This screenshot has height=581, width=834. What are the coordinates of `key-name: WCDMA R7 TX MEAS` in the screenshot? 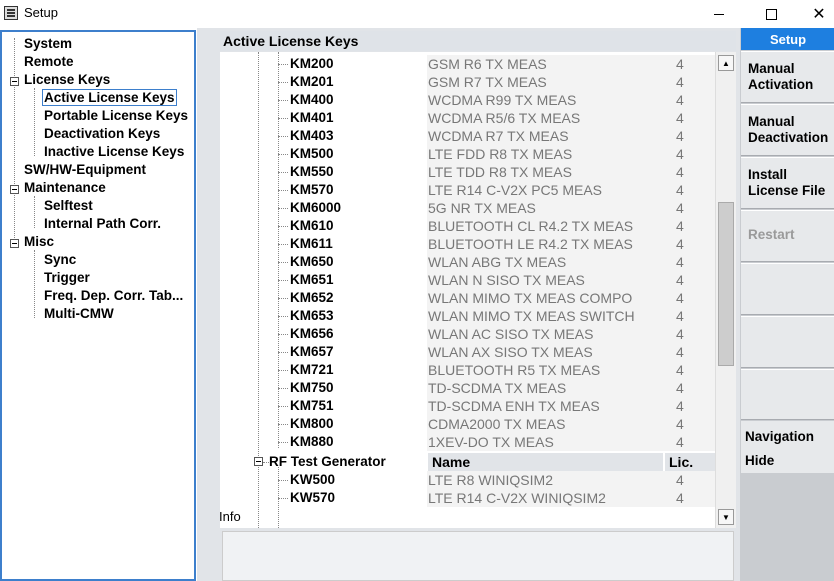 It's located at (571, 136).